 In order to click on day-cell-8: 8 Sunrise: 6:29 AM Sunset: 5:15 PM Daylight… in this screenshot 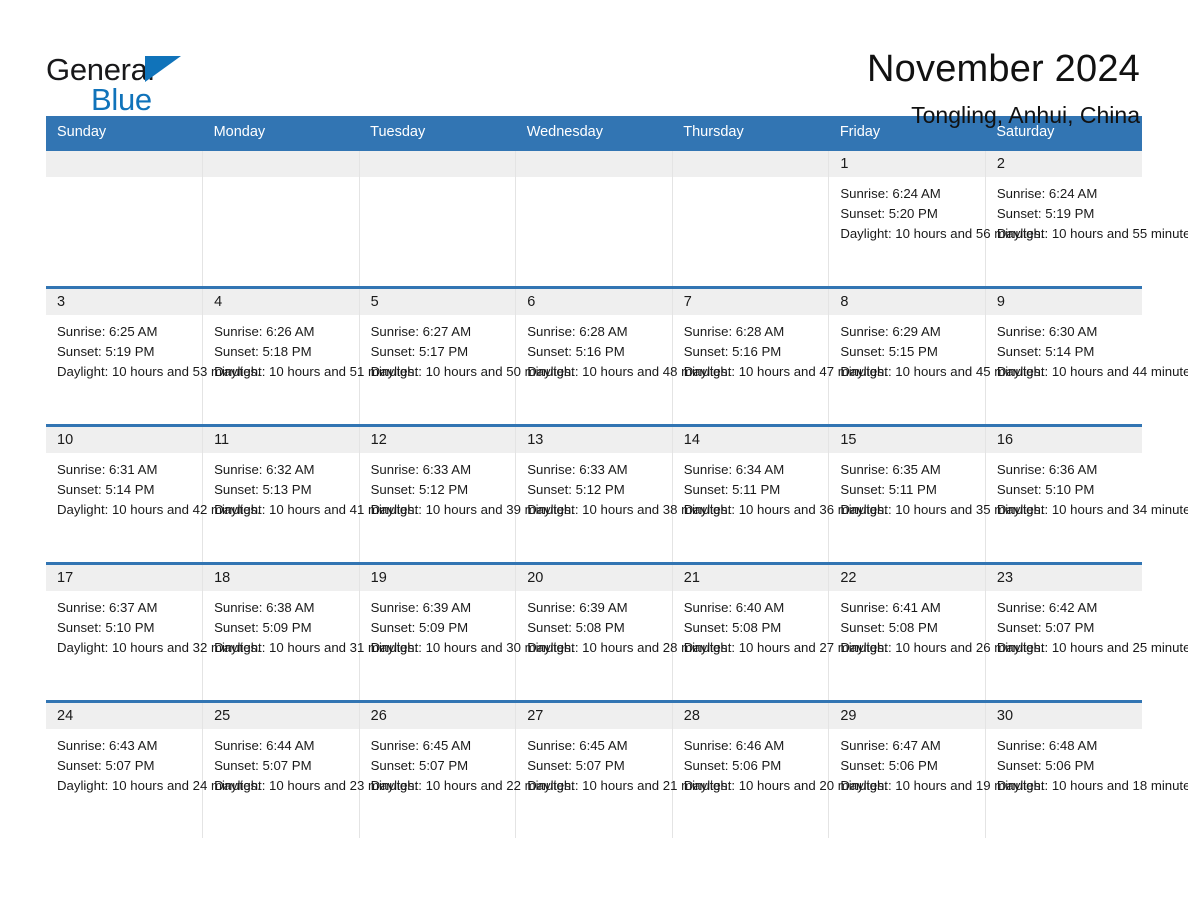, I will do `click(936, 356)`.